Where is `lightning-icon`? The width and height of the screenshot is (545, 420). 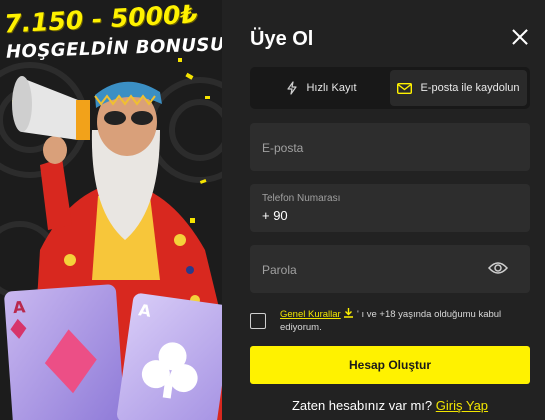 lightning-icon is located at coordinates (292, 88).